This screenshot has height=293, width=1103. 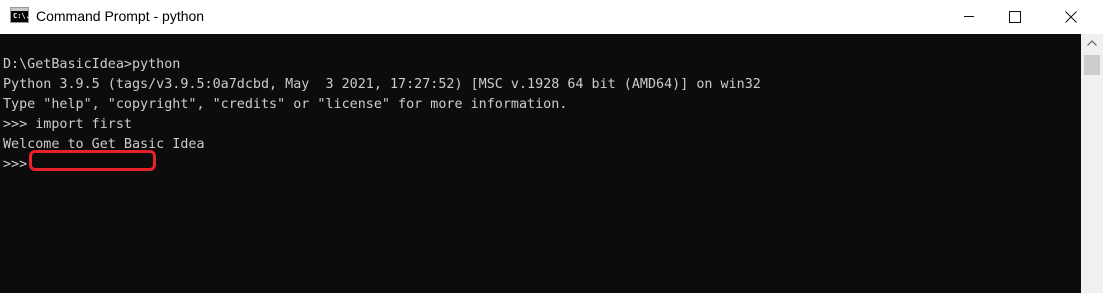 I want to click on scrollbar-thumb, so click(x=1092, y=65).